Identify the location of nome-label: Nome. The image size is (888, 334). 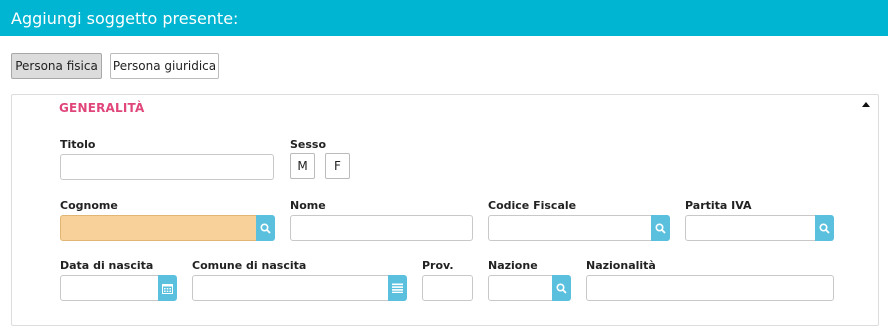
(308, 205).